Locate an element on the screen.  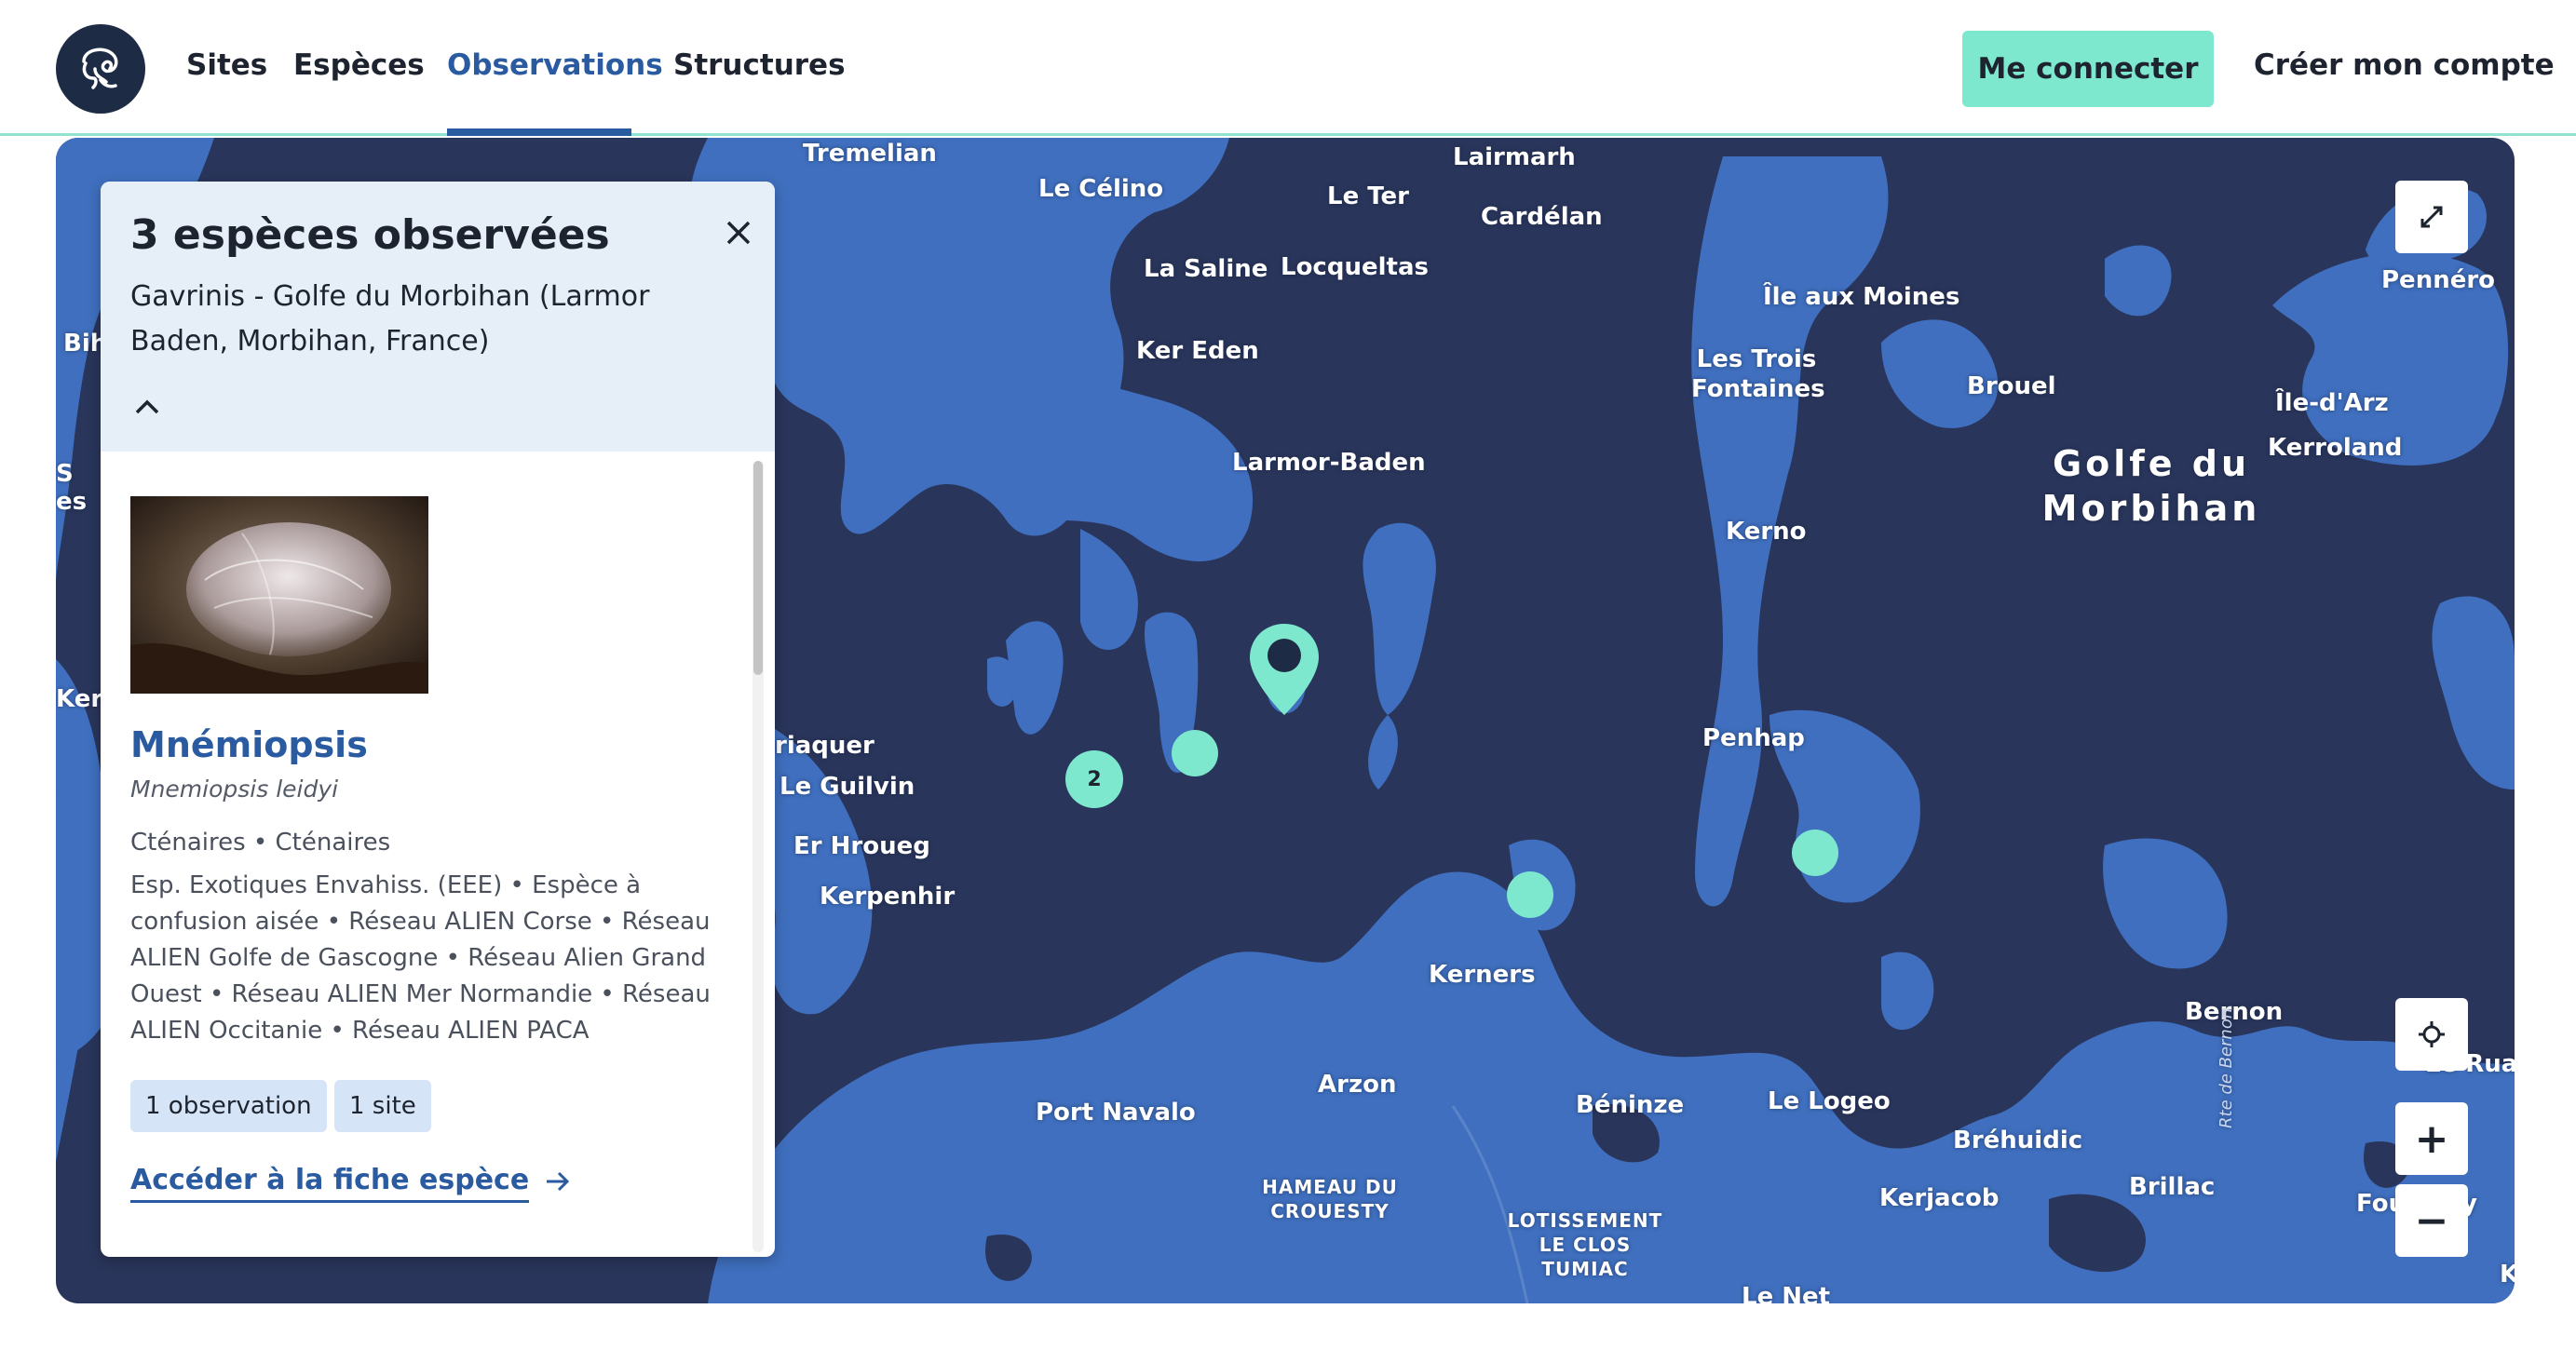
comb-jelly-image is located at coordinates (279, 595).